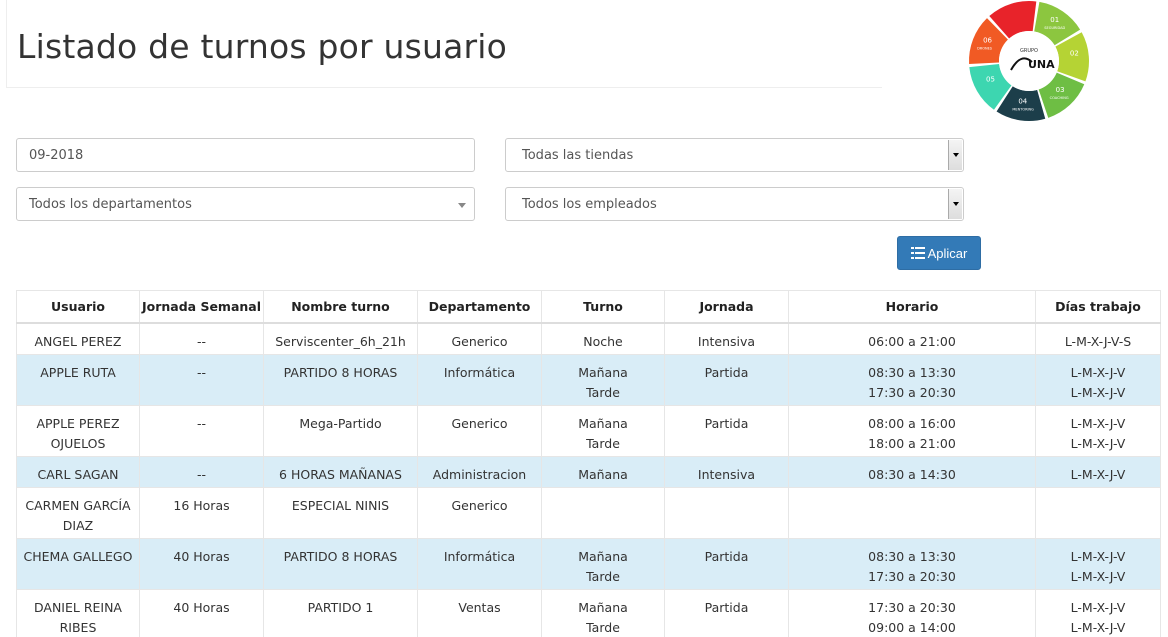 This screenshot has height=637, width=1168. Describe the element at coordinates (78, 423) in the screenshot. I see `user-cell-line: APPLE PEREZ` at that location.